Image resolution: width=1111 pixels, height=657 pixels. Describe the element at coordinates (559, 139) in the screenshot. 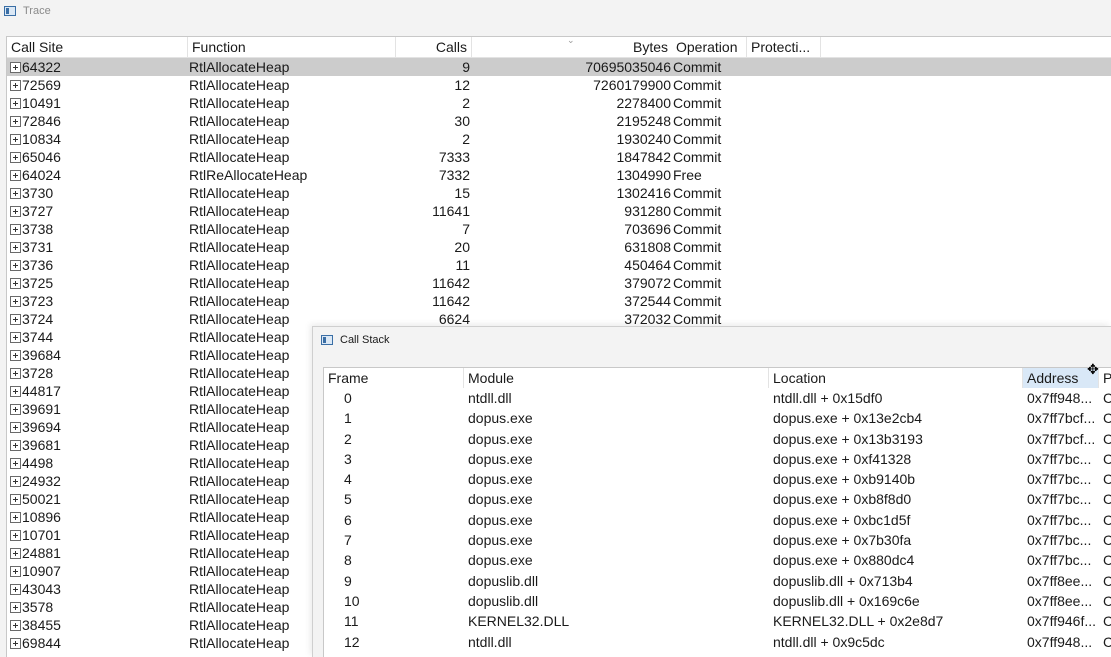

I see `table-row: 10834 RtlAllocateHeap 2 1930240 Commit` at that location.